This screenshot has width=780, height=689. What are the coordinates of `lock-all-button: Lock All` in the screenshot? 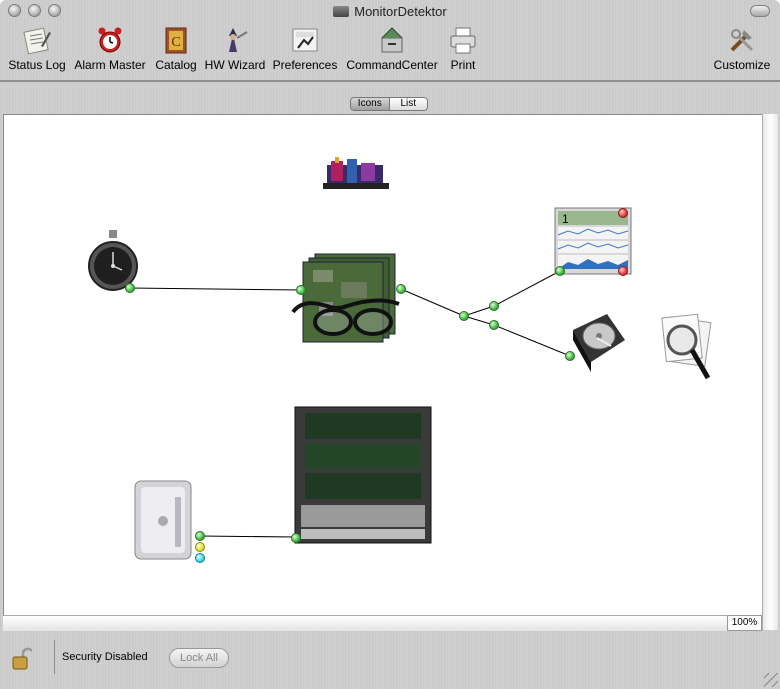 It's located at (199, 658).